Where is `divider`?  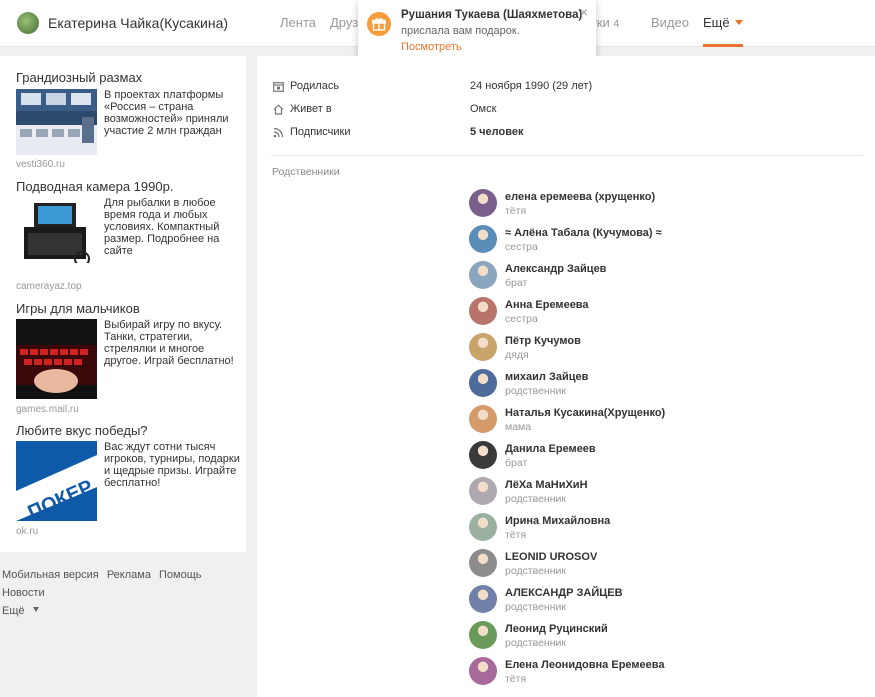 divider is located at coordinates (567, 155).